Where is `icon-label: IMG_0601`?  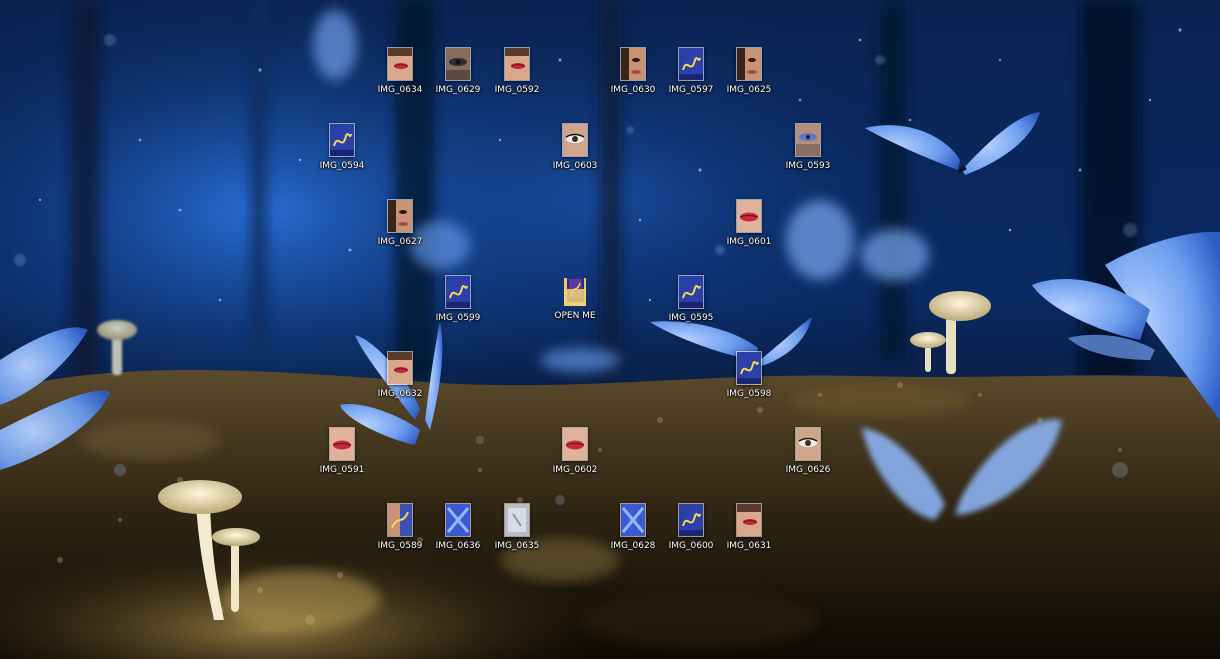 icon-label: IMG_0601 is located at coordinates (749, 242).